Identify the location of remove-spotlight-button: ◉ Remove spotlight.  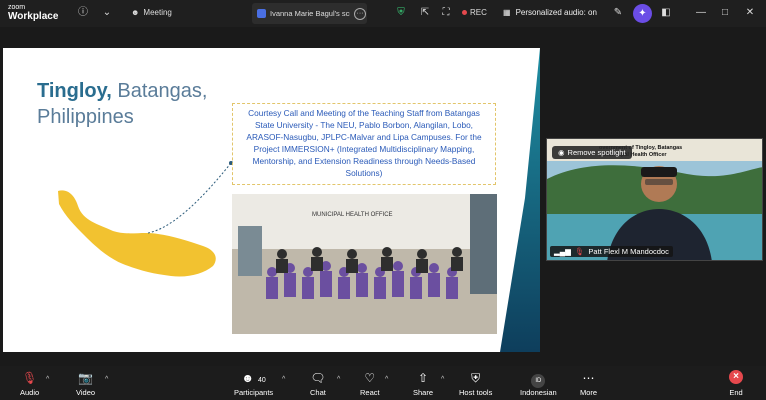
(592, 152).